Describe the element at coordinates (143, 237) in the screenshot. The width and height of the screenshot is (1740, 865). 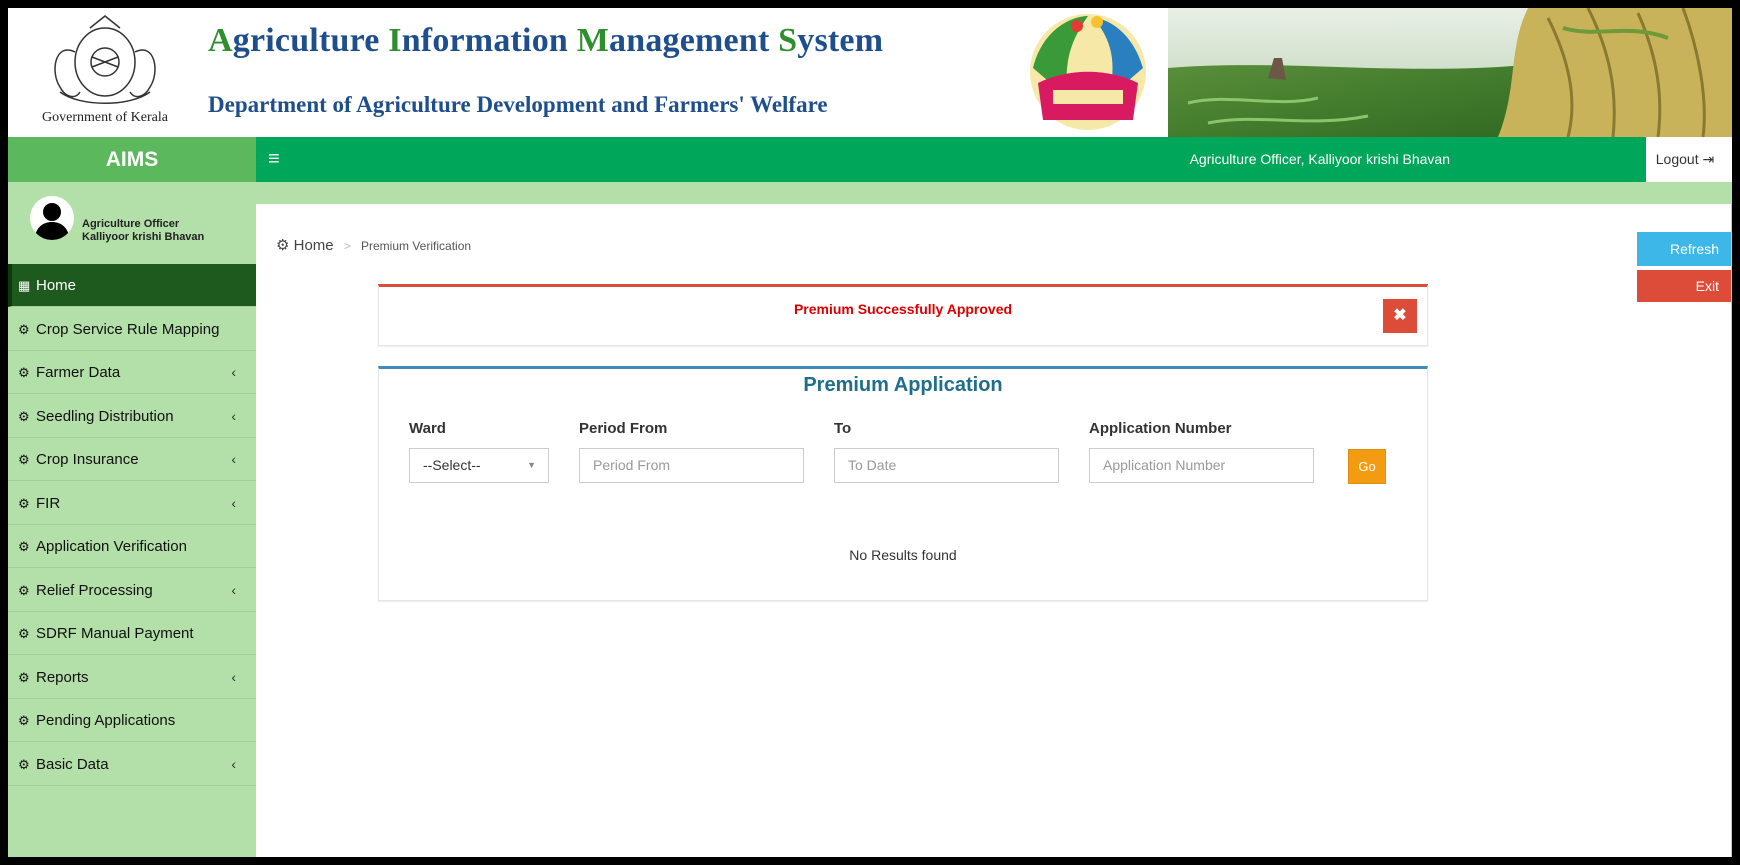
I see `user-office: Kalliyoor krishi Bhavan` at that location.